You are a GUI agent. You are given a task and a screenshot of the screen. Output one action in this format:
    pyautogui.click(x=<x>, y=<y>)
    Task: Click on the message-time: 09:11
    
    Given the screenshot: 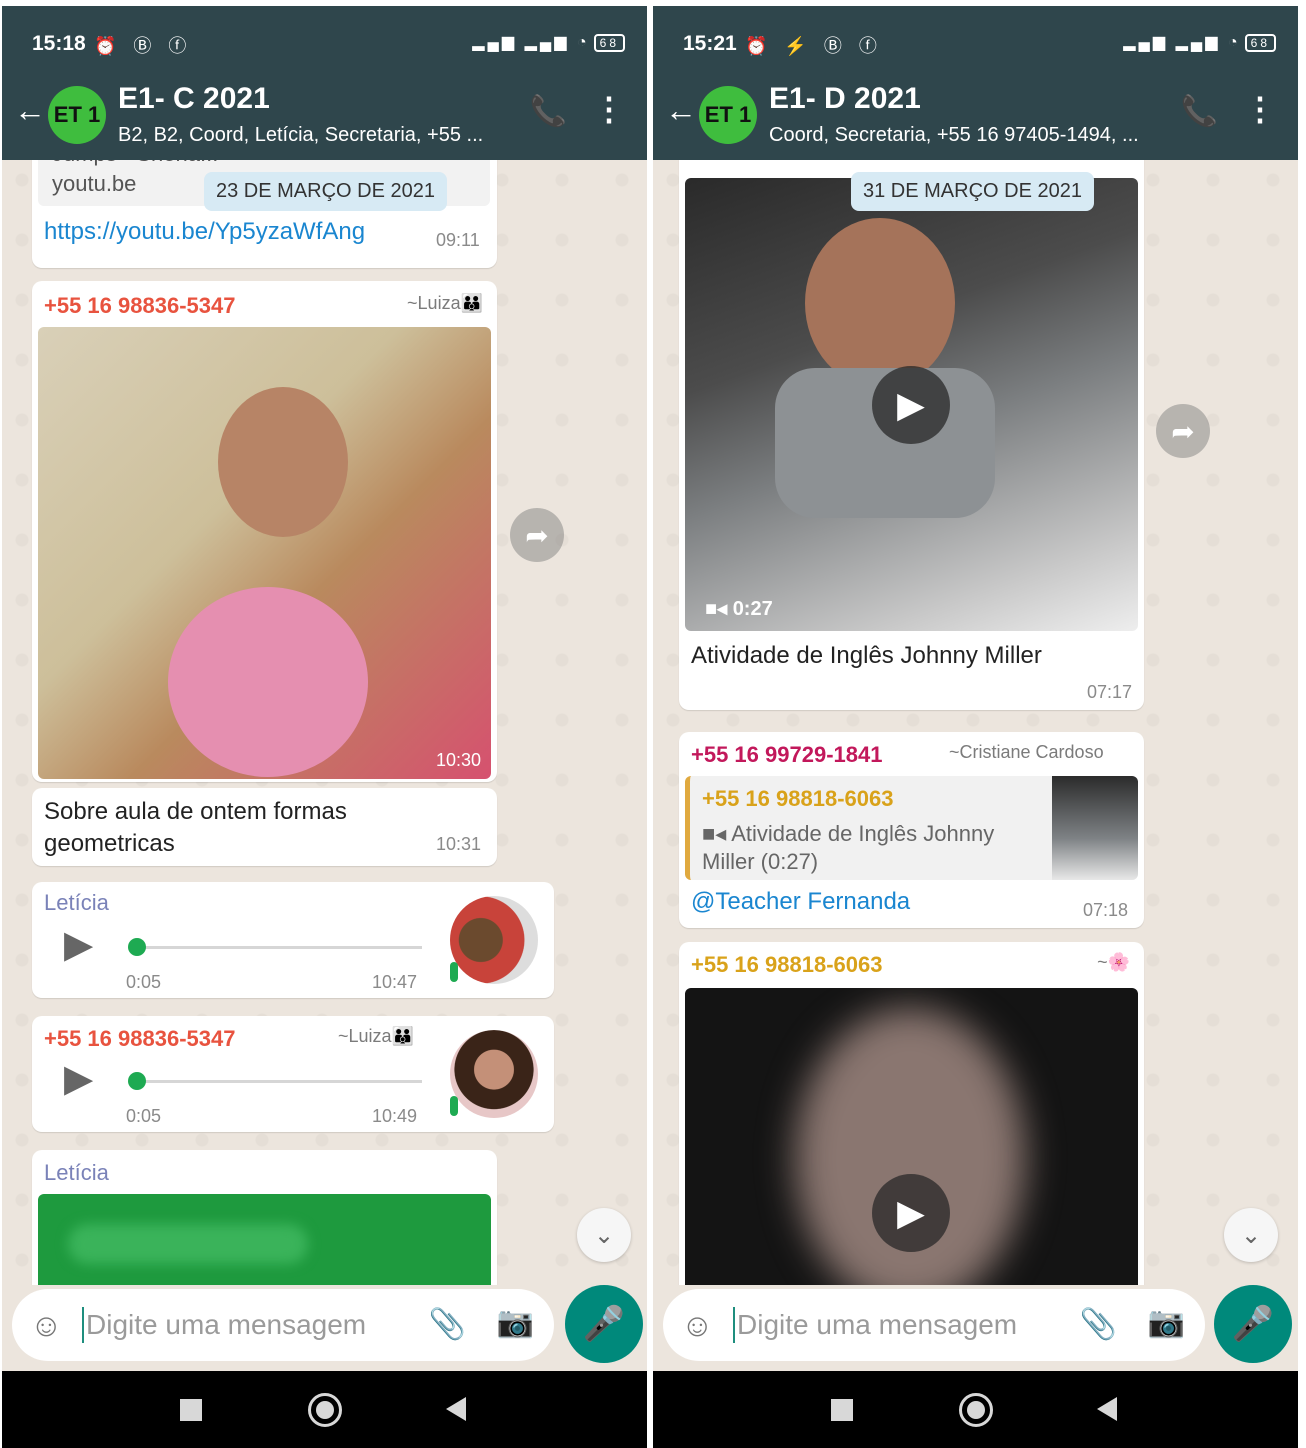 What is the action you would take?
    pyautogui.click(x=458, y=240)
    